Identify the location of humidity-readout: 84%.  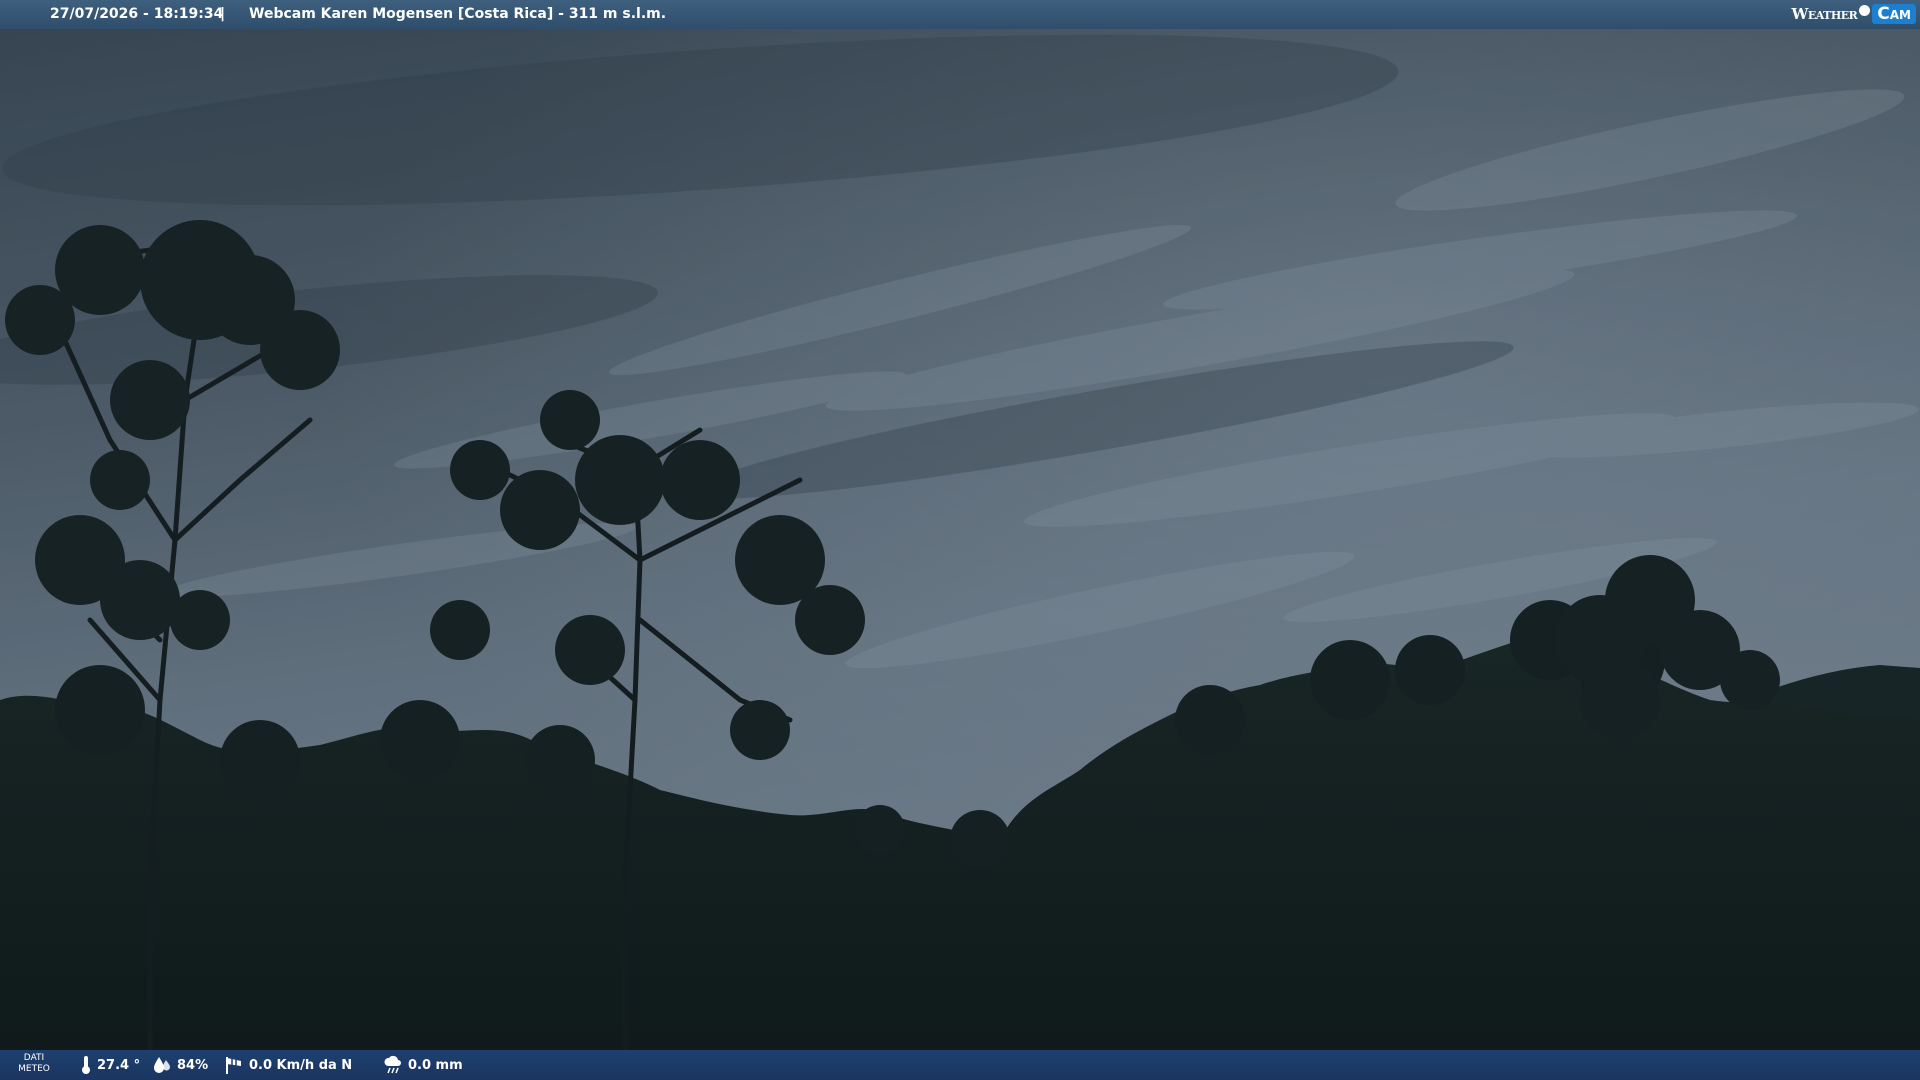
(180, 1065).